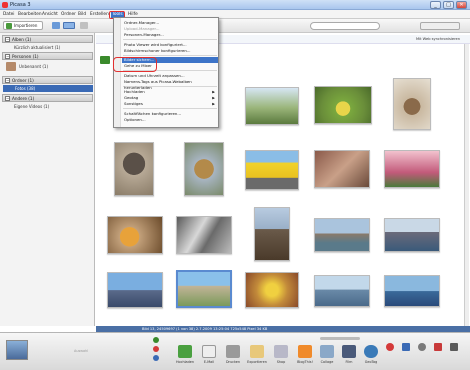 Image resolution: width=470 pixels, height=370 pixels. I want to click on menu-ordner: Ordner, so click(68, 14).